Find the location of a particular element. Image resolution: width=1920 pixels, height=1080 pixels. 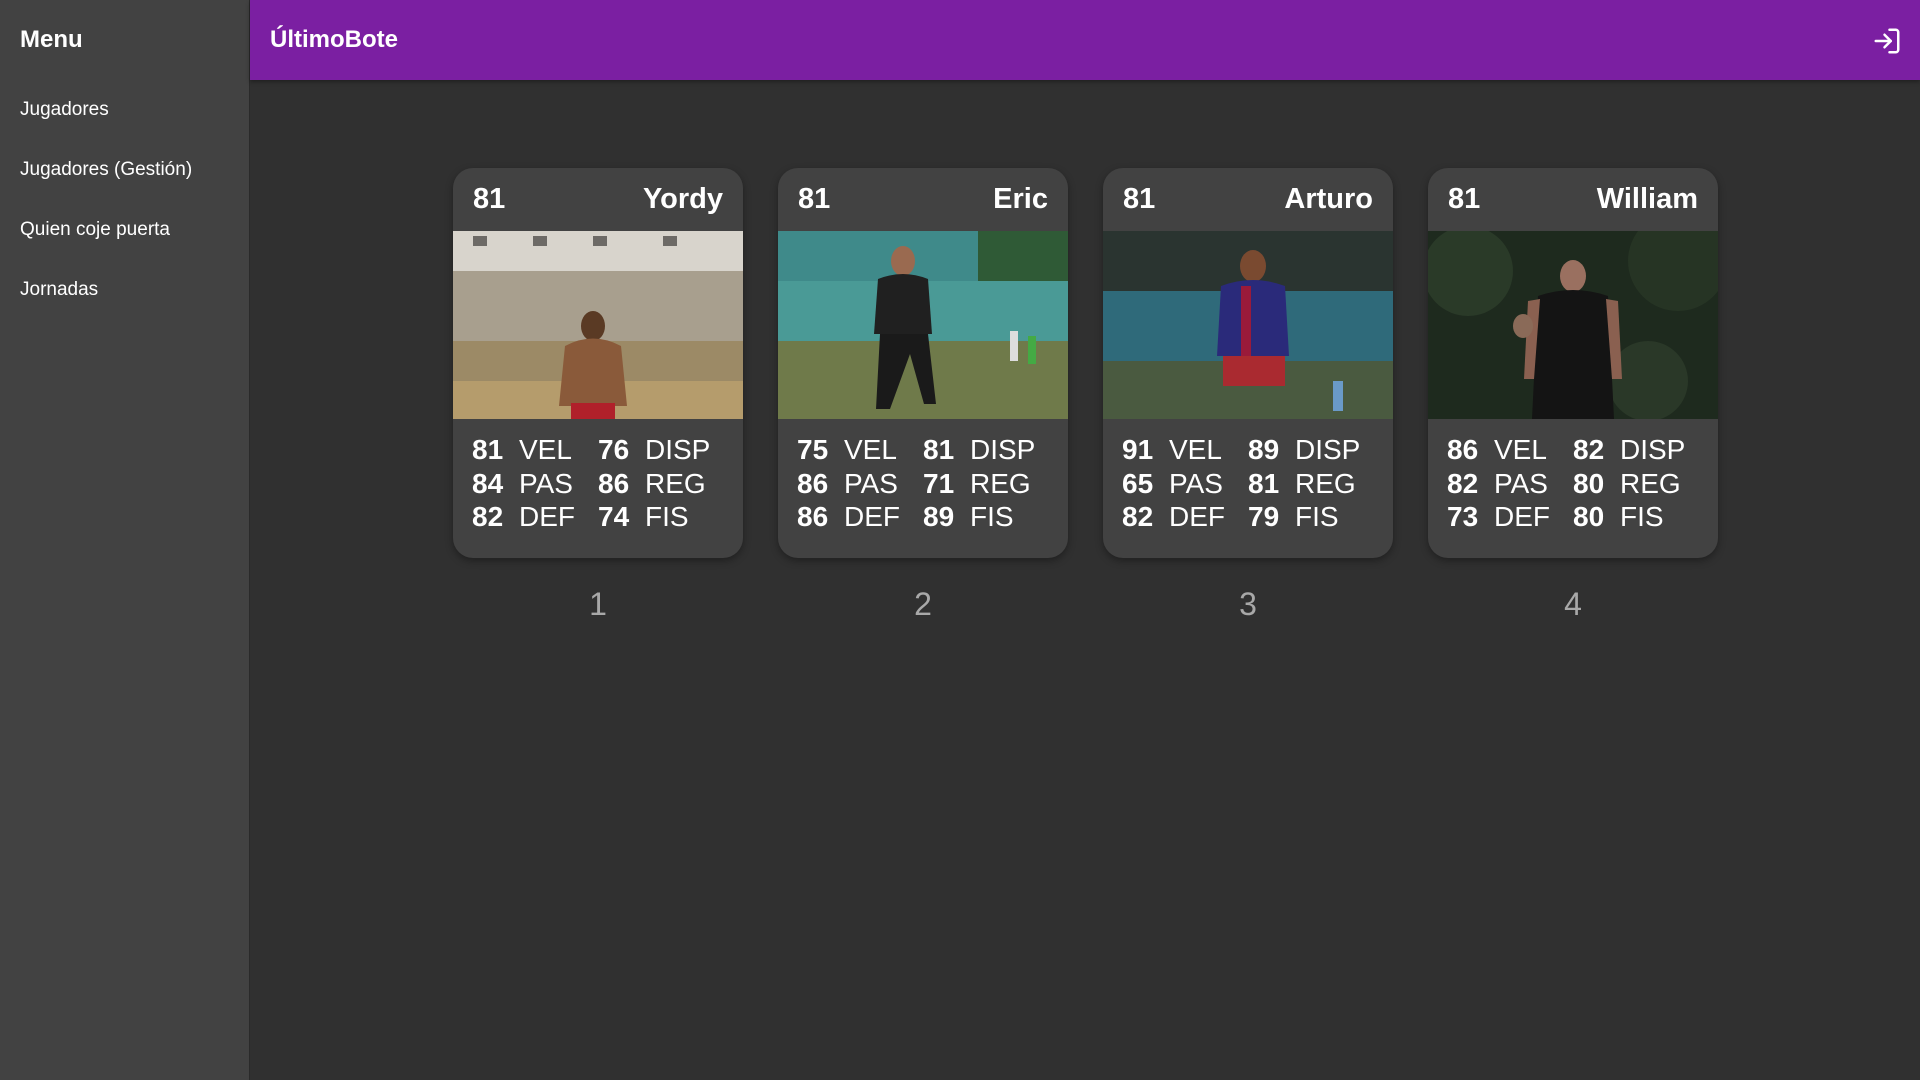

player-stats: 75 VEL 86 PAS 86 DEF 81 DISP 71 REG 89 FIS is located at coordinates (923, 476).